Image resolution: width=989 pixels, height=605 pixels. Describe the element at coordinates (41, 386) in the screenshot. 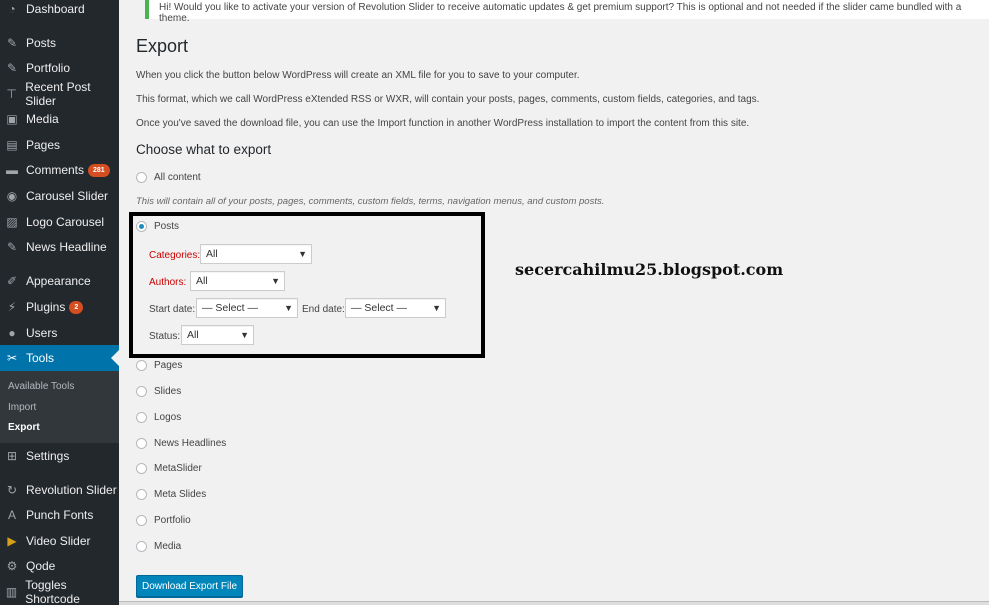

I see `submenu-available-tools: Available Tools` at that location.